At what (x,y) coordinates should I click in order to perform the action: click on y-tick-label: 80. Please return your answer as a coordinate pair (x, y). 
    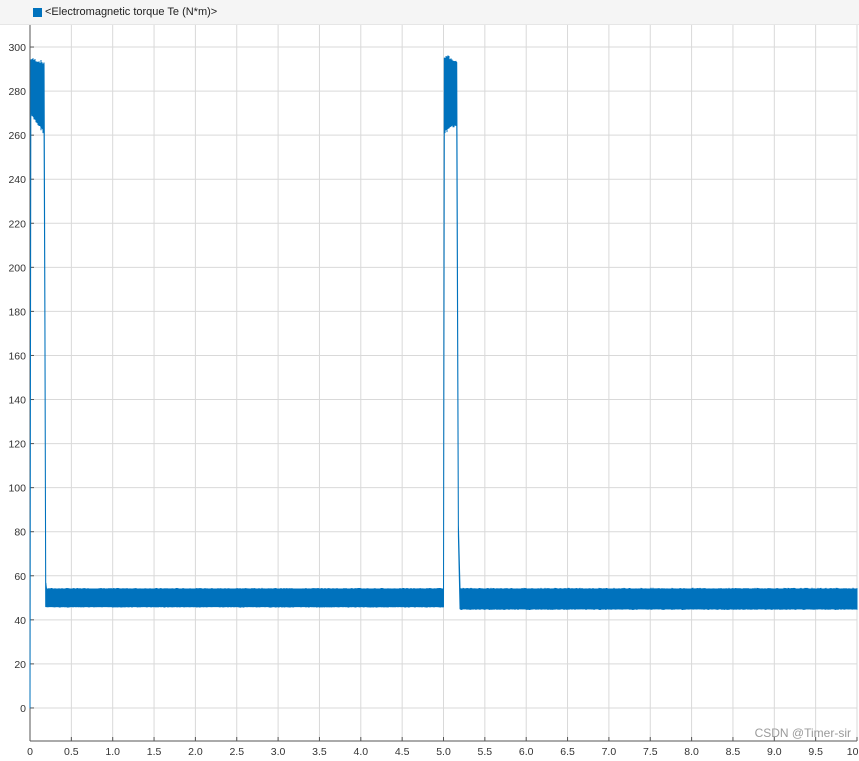
    Looking at the image, I should click on (20, 533).